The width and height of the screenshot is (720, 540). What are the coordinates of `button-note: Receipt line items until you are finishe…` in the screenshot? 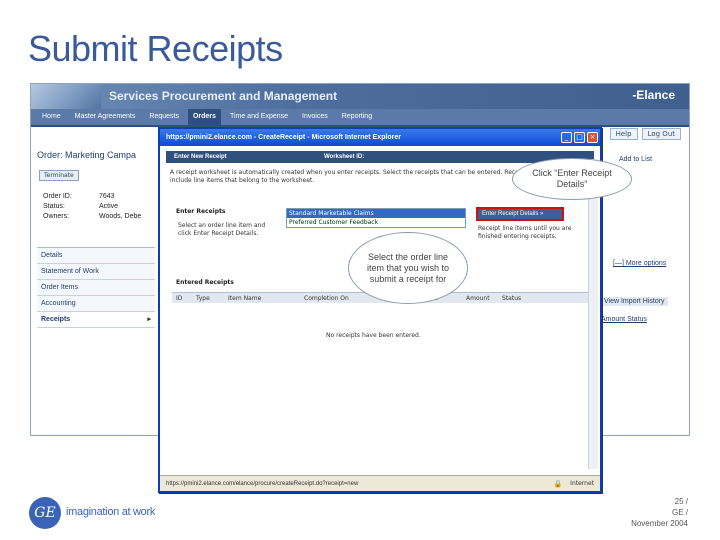 It's located at (525, 232).